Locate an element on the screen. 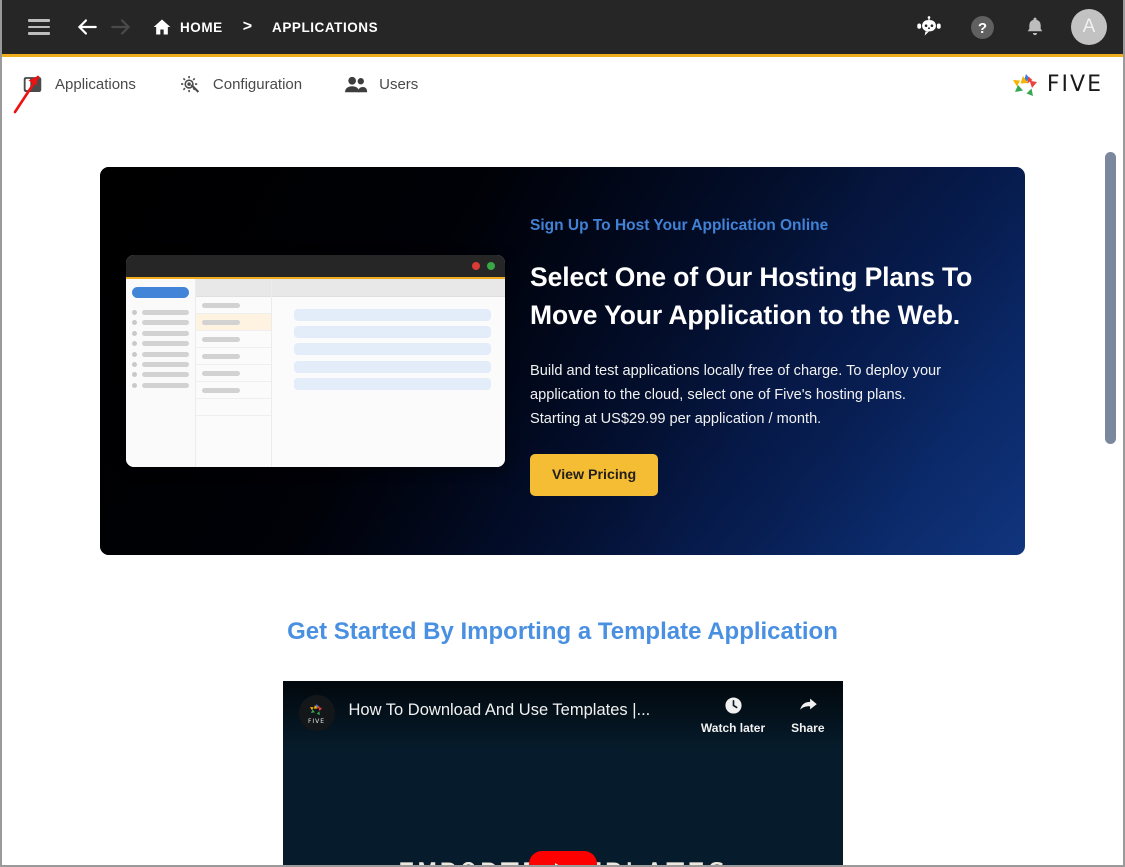 The image size is (1125, 867). tab-users: Users is located at coordinates (381, 85).